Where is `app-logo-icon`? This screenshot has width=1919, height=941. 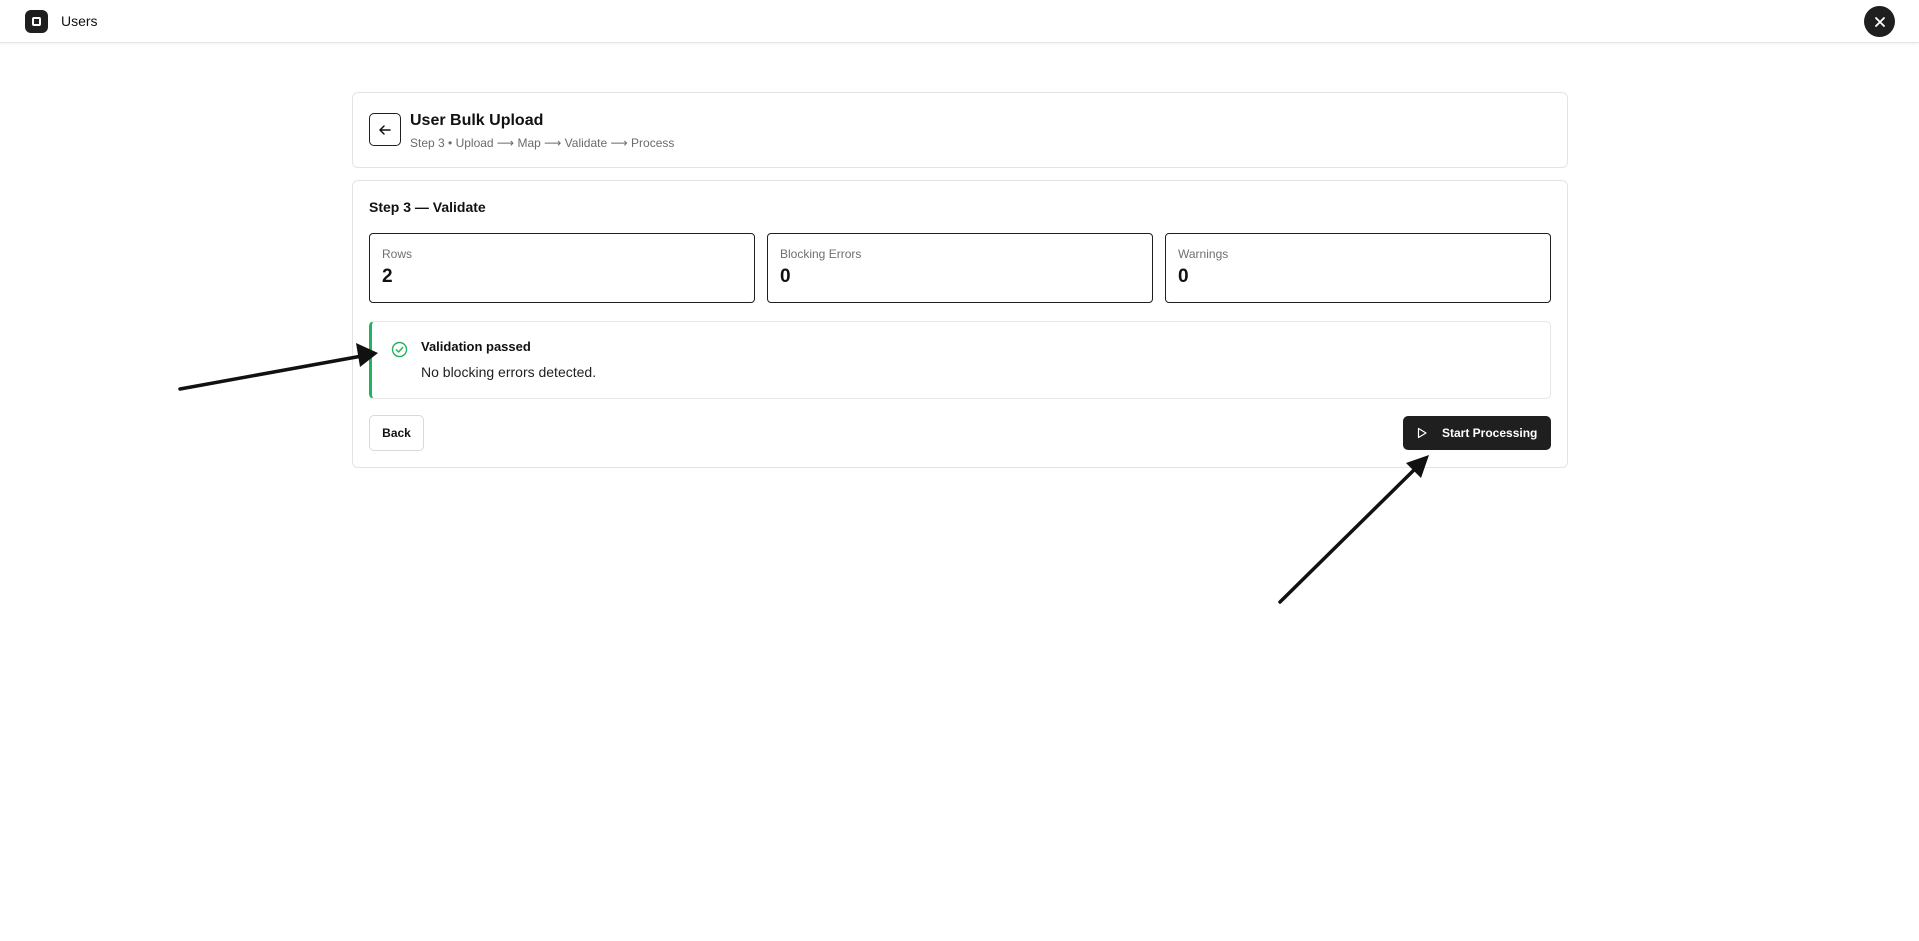 app-logo-icon is located at coordinates (36, 21).